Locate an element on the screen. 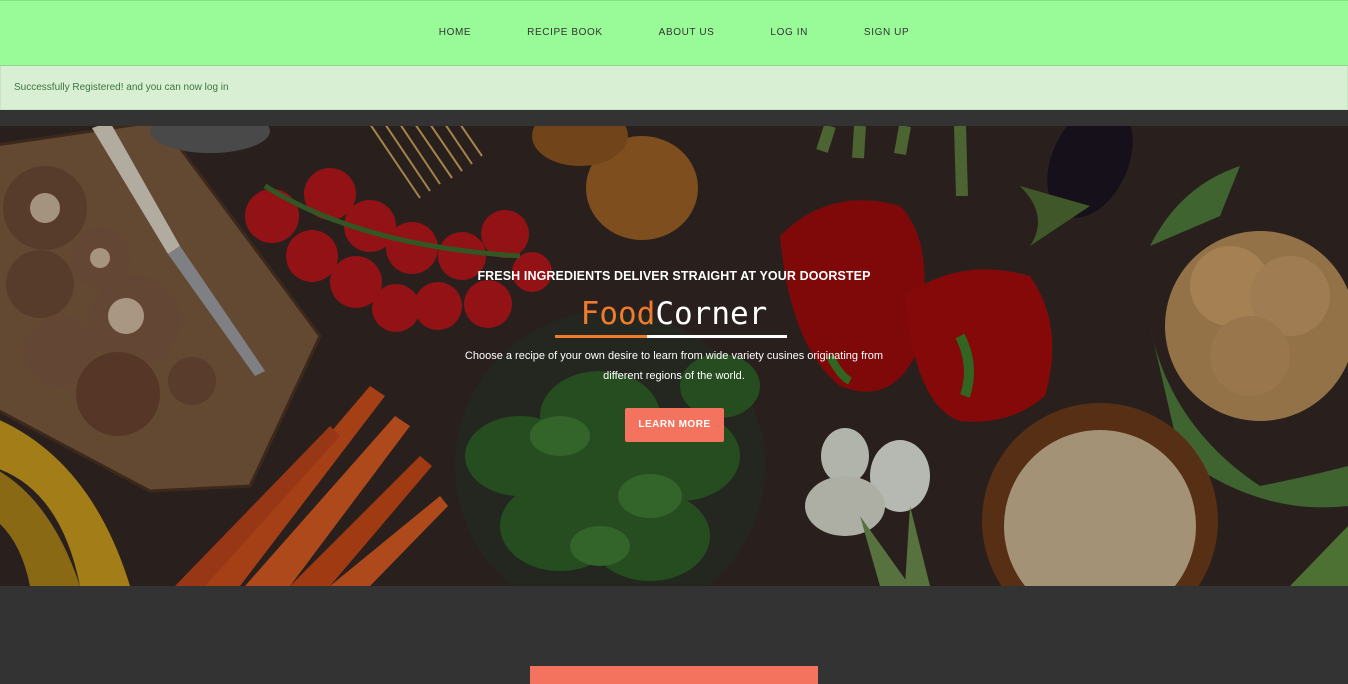 The image size is (1348, 684). nav-recipe-book: RECIPE BOOK is located at coordinates (565, 33).